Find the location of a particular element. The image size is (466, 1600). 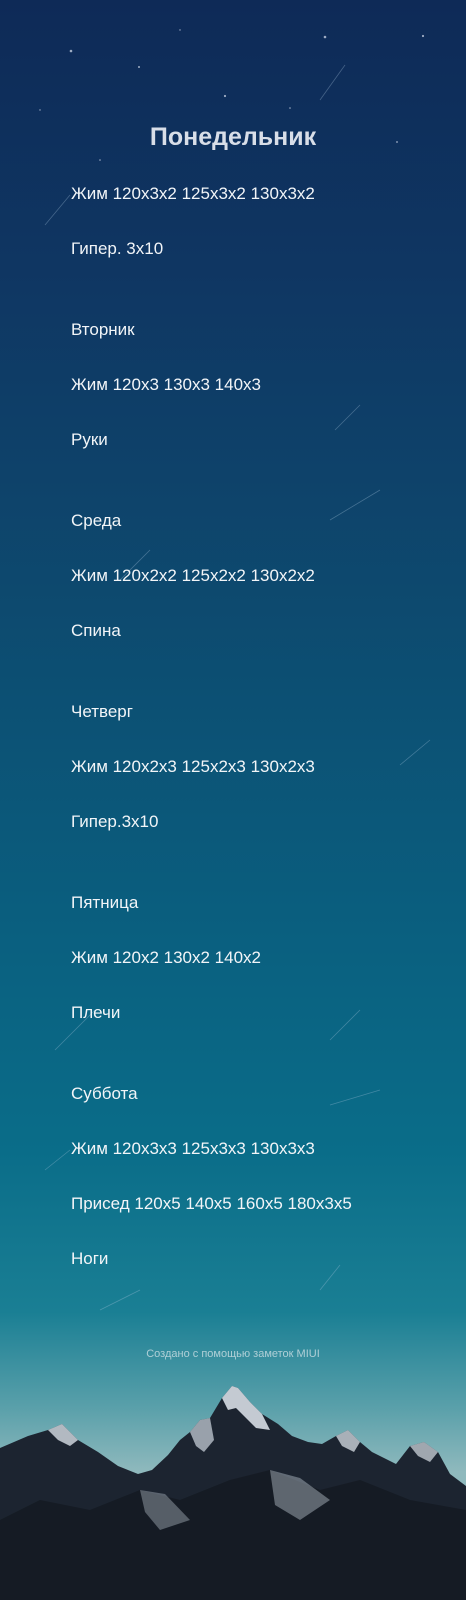

note-line: Плечи is located at coordinates (96, 1012).